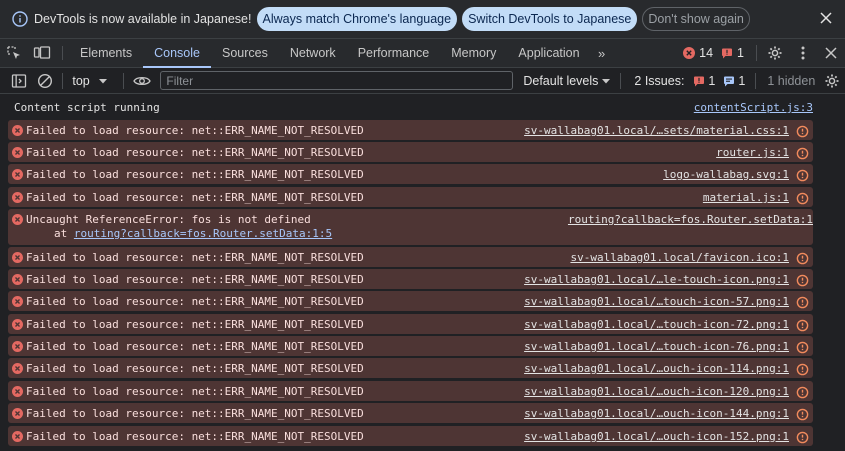 The image size is (845, 451). What do you see at coordinates (64, 233) in the screenshot?
I see `stack-frame-prefix: at` at bounding box center [64, 233].